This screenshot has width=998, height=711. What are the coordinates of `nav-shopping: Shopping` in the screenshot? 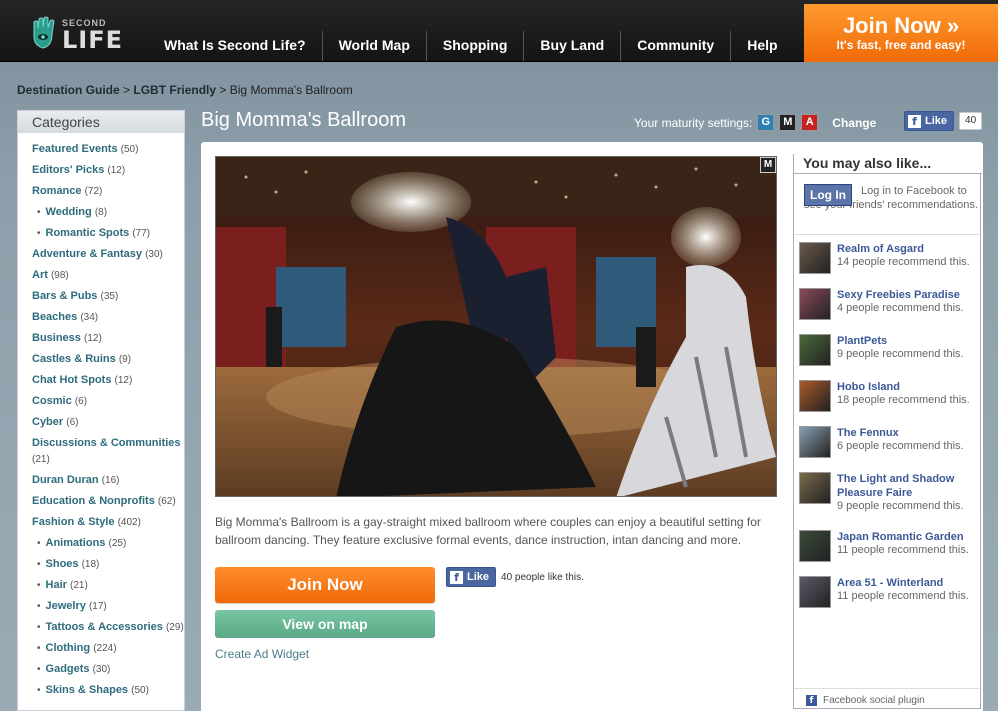 It's located at (474, 46).